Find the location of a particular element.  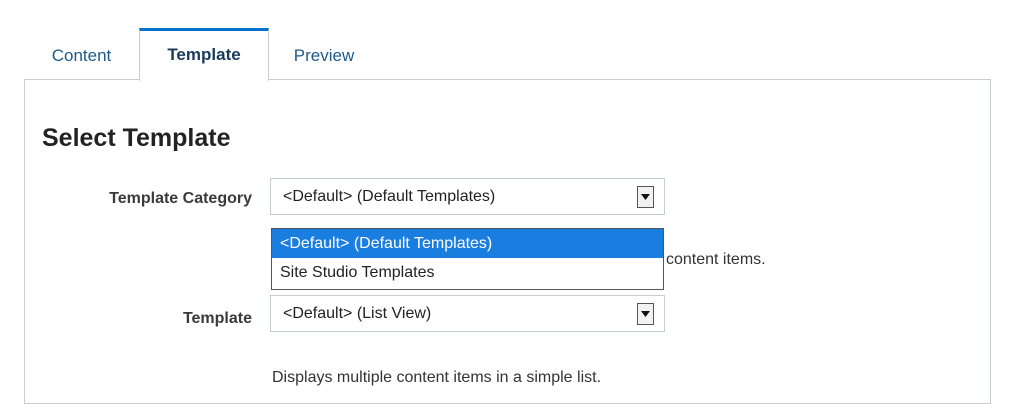

template-category-select: <Default> (Default Templates) is located at coordinates (467, 196).